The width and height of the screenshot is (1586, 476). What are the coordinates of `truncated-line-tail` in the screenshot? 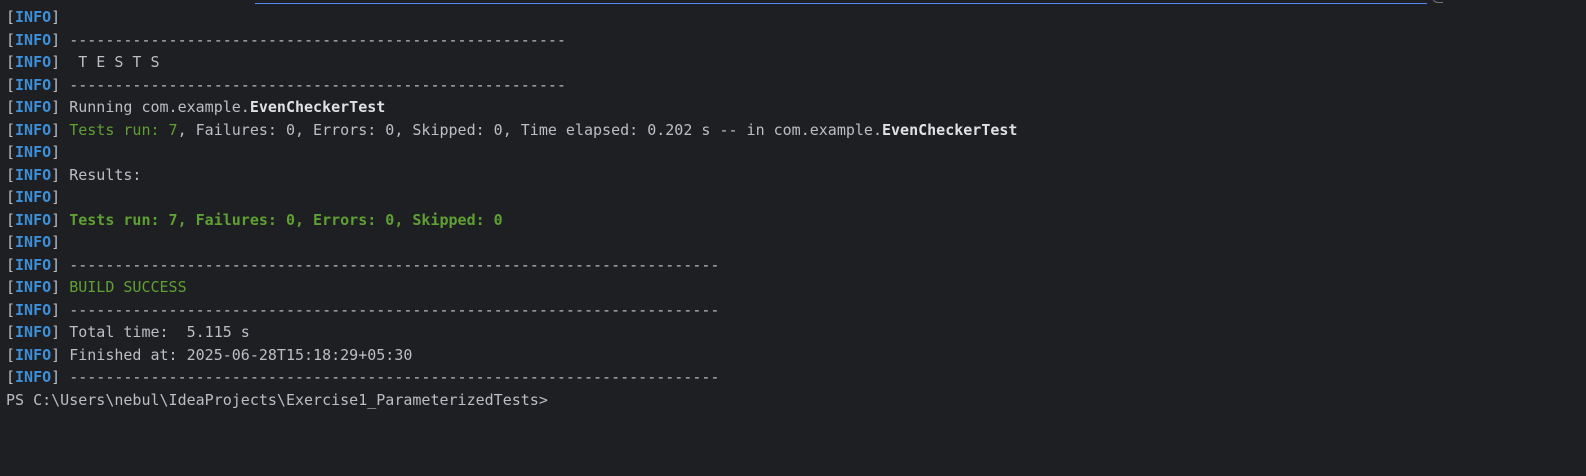 It's located at (1437, 1).